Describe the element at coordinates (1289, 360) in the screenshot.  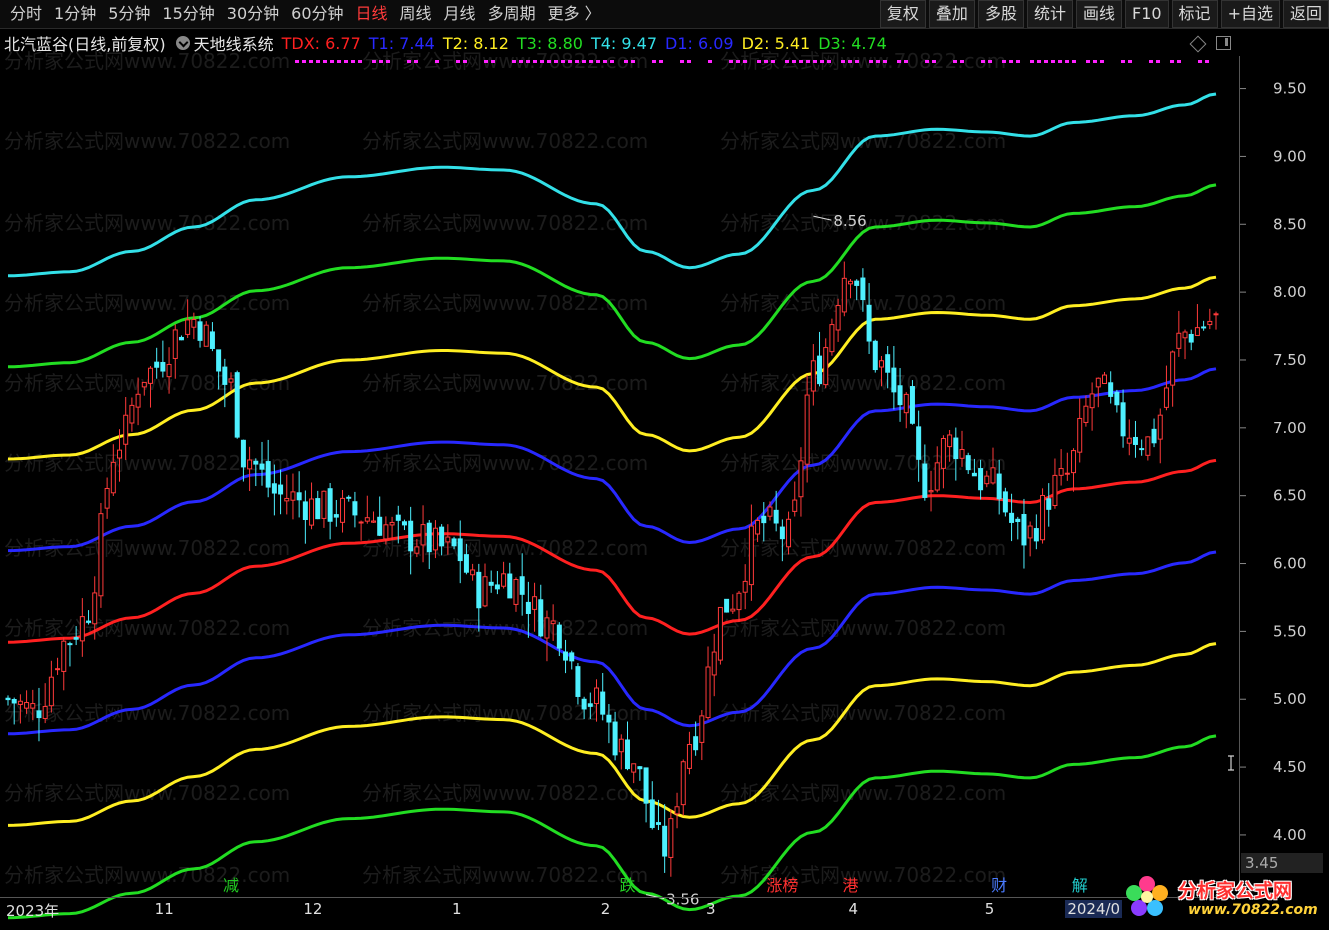
I see `y-tick-label: 7.50` at that location.